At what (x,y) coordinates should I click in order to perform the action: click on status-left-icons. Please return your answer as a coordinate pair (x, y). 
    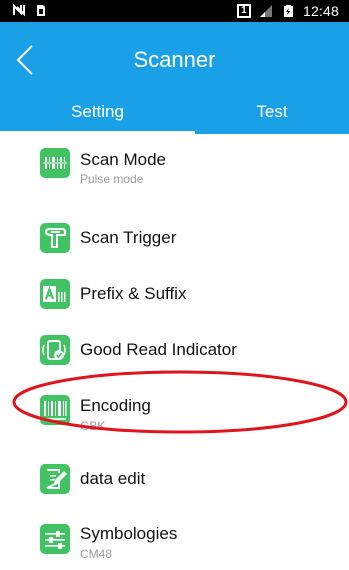
    Looking at the image, I should click on (30, 10).